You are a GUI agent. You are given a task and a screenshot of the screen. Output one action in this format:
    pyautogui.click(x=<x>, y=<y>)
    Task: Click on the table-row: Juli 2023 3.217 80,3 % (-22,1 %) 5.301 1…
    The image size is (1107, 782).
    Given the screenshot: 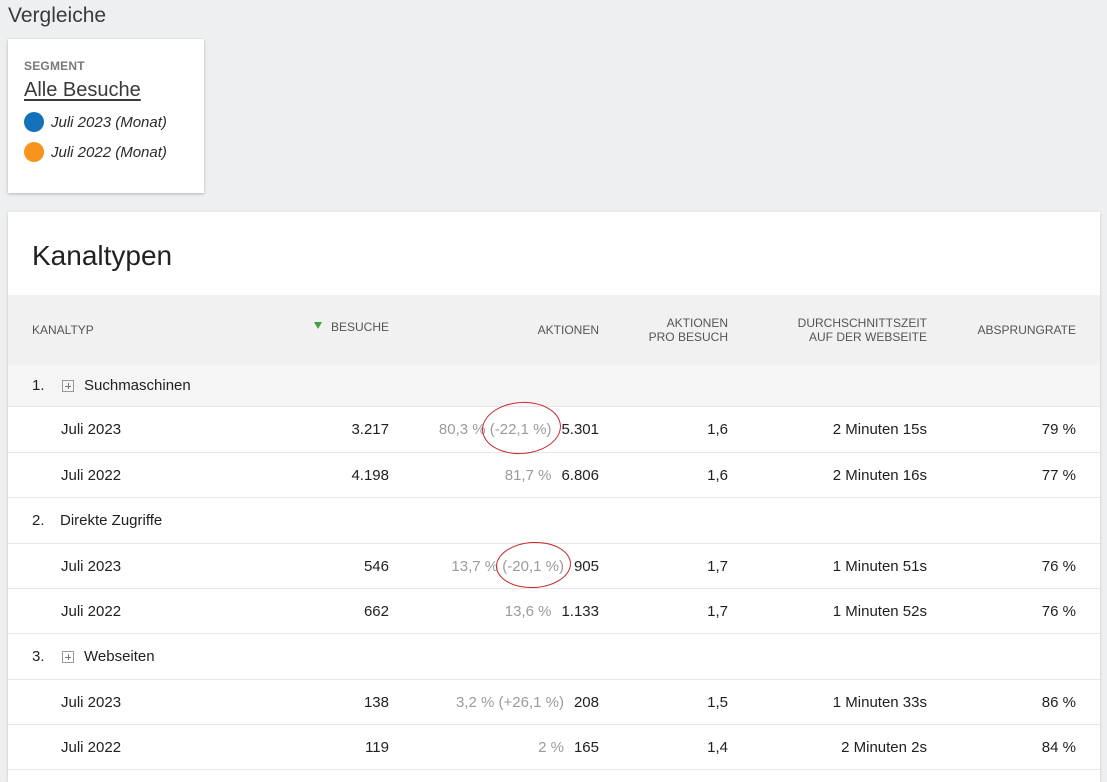 What is the action you would take?
    pyautogui.click(x=554, y=430)
    